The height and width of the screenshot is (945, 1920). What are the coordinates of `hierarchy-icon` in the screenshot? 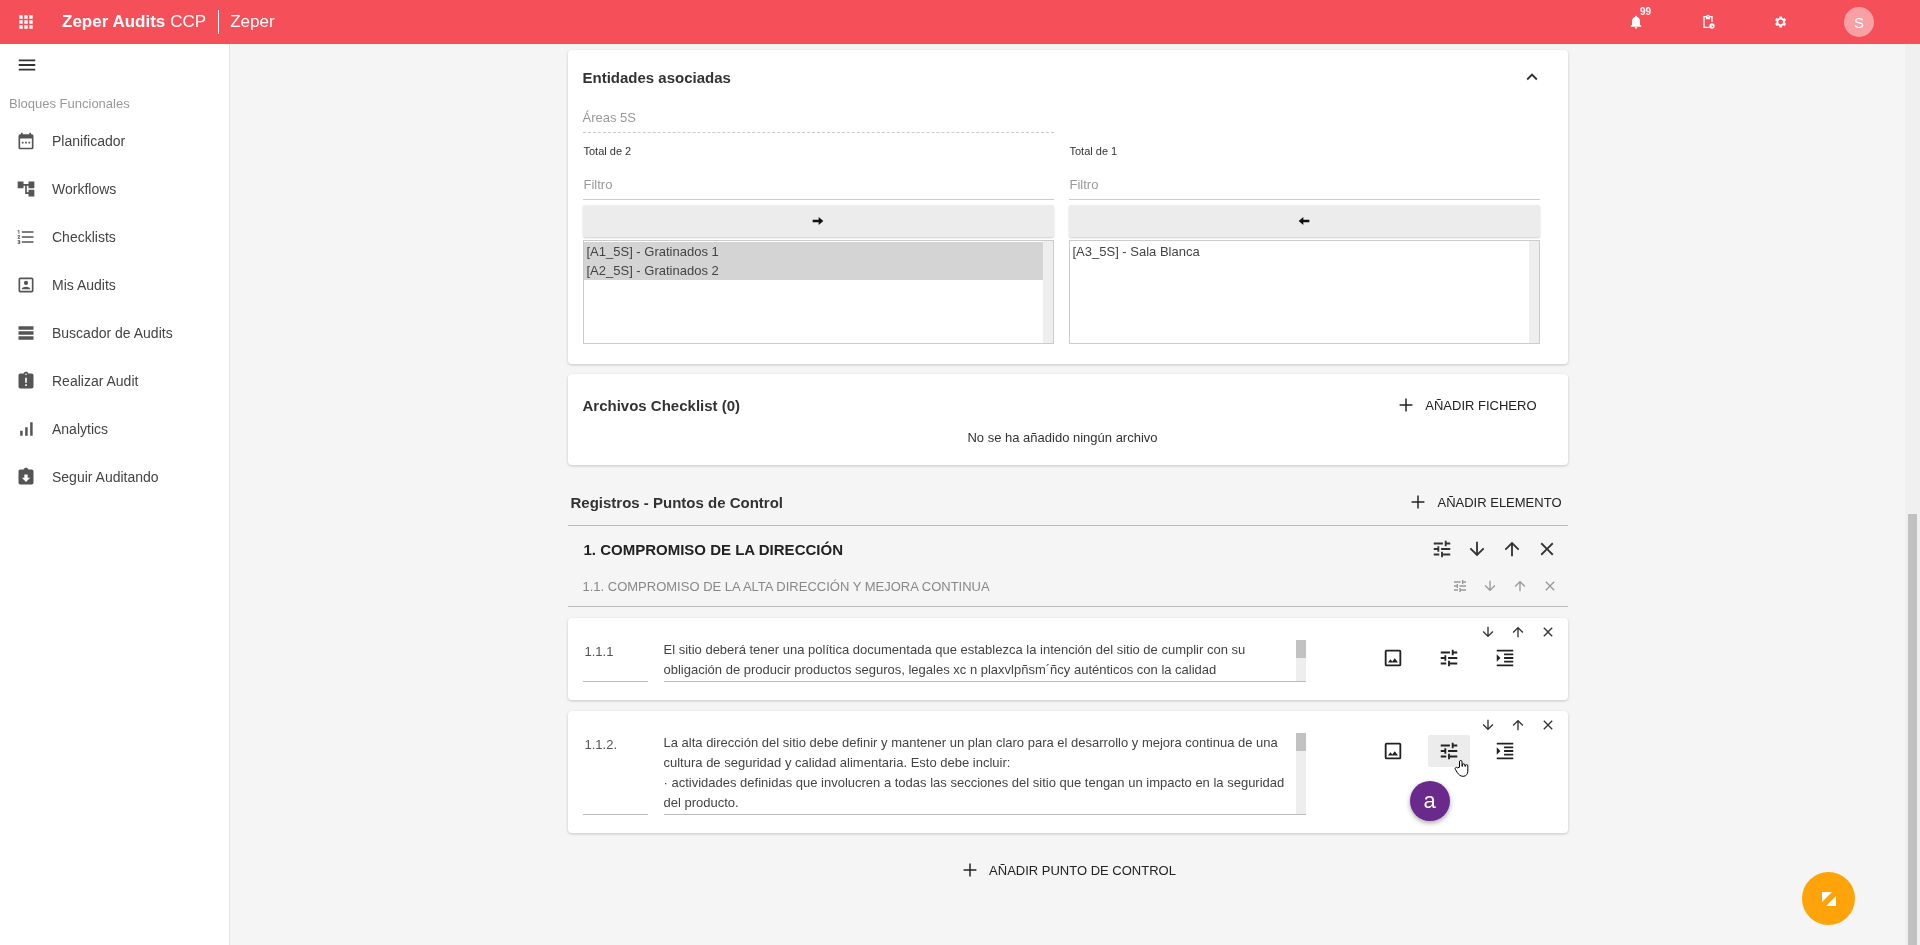 It's located at (26, 189).